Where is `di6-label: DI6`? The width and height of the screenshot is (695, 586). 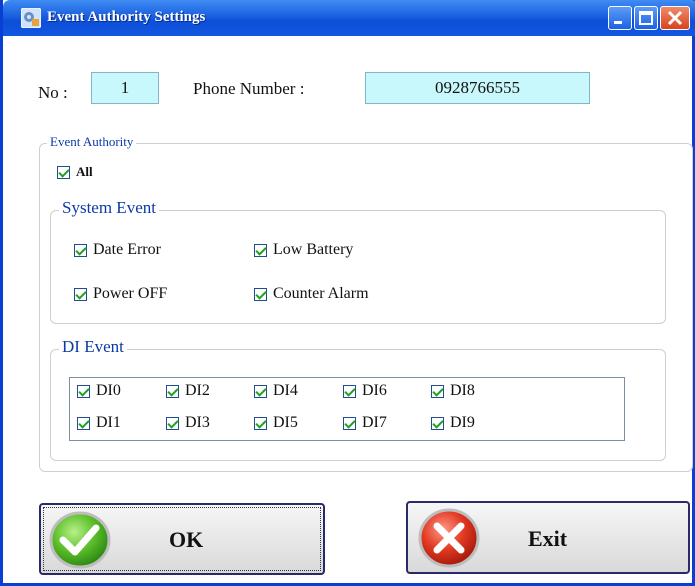
di6-label: DI6 is located at coordinates (374, 390).